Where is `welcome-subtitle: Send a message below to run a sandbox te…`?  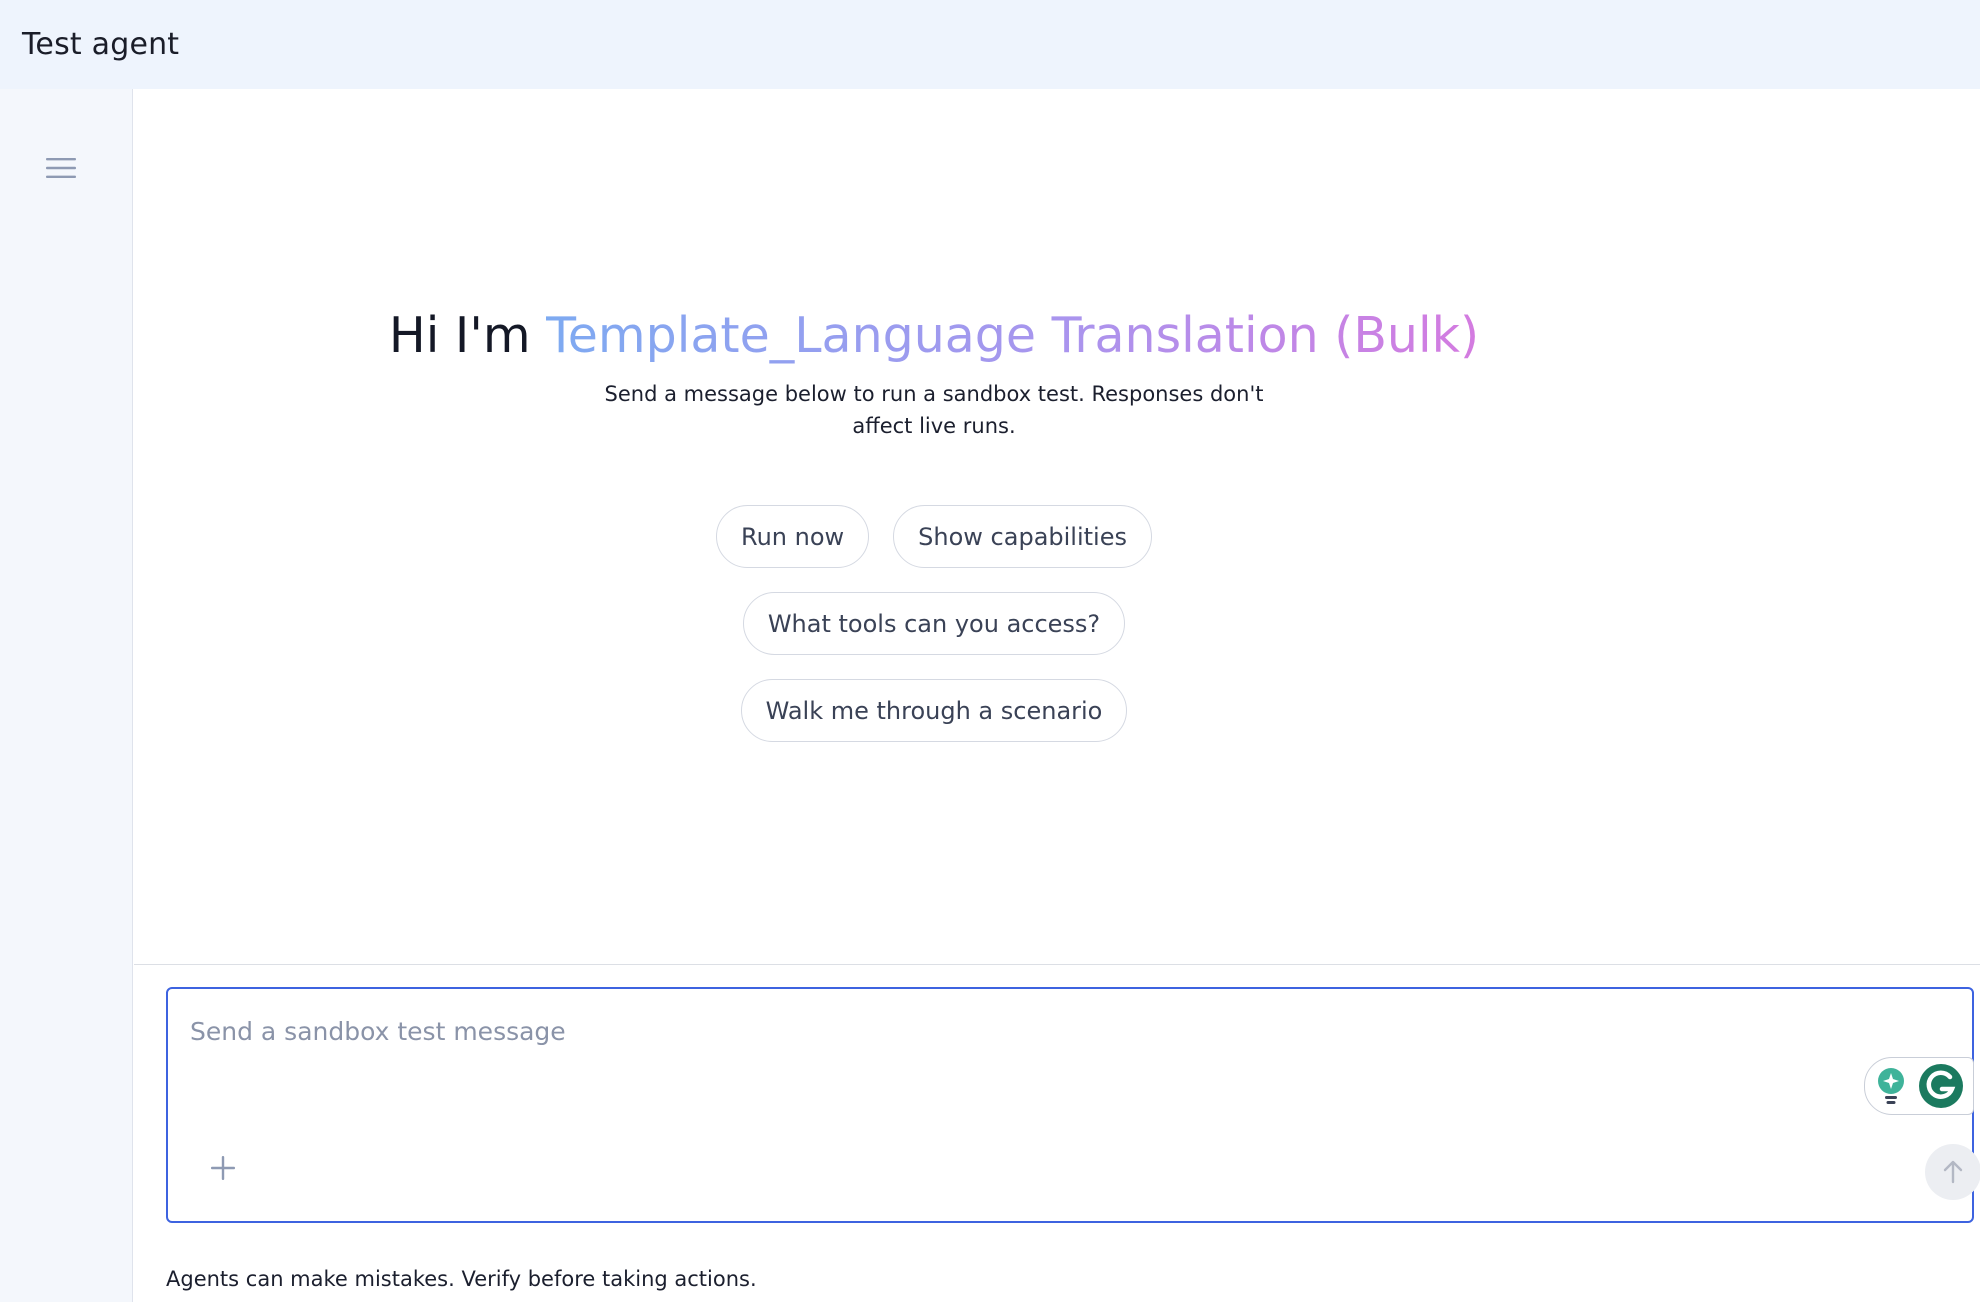 welcome-subtitle: Send a message below to run a sandbox te… is located at coordinates (934, 410).